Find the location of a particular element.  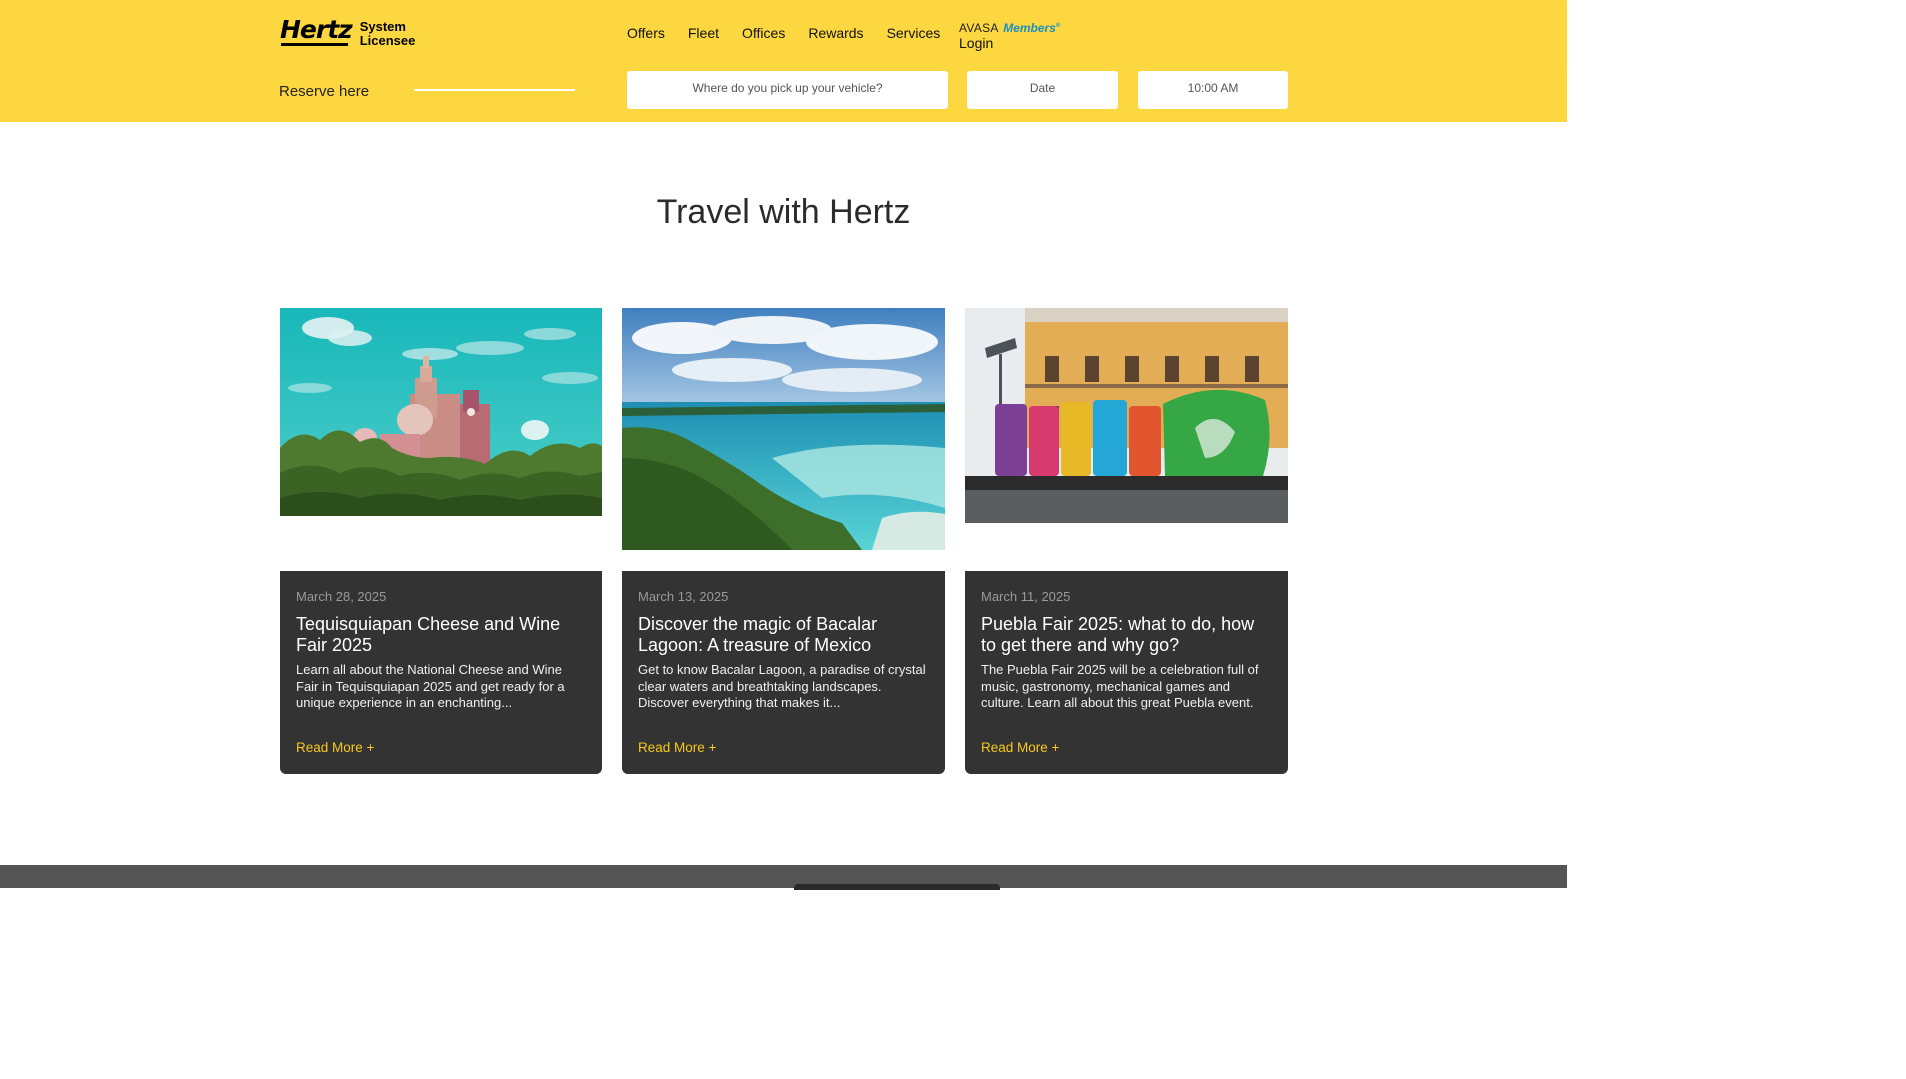

card-image-puebla is located at coordinates (1126, 415).